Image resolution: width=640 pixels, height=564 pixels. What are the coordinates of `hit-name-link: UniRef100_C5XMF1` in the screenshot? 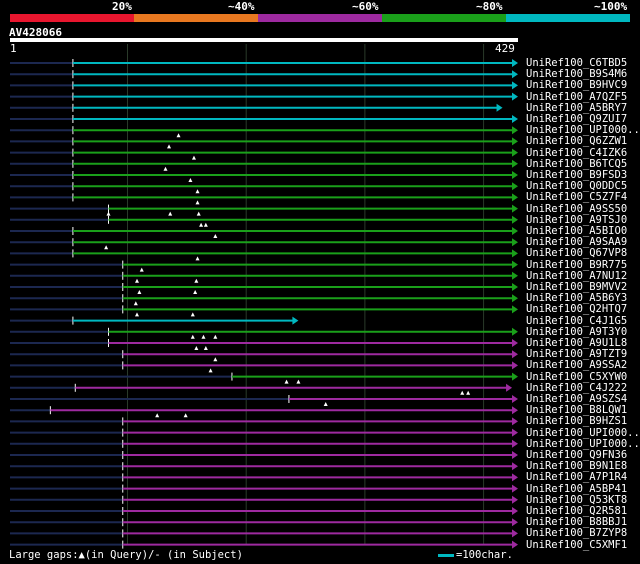 It's located at (576, 544).